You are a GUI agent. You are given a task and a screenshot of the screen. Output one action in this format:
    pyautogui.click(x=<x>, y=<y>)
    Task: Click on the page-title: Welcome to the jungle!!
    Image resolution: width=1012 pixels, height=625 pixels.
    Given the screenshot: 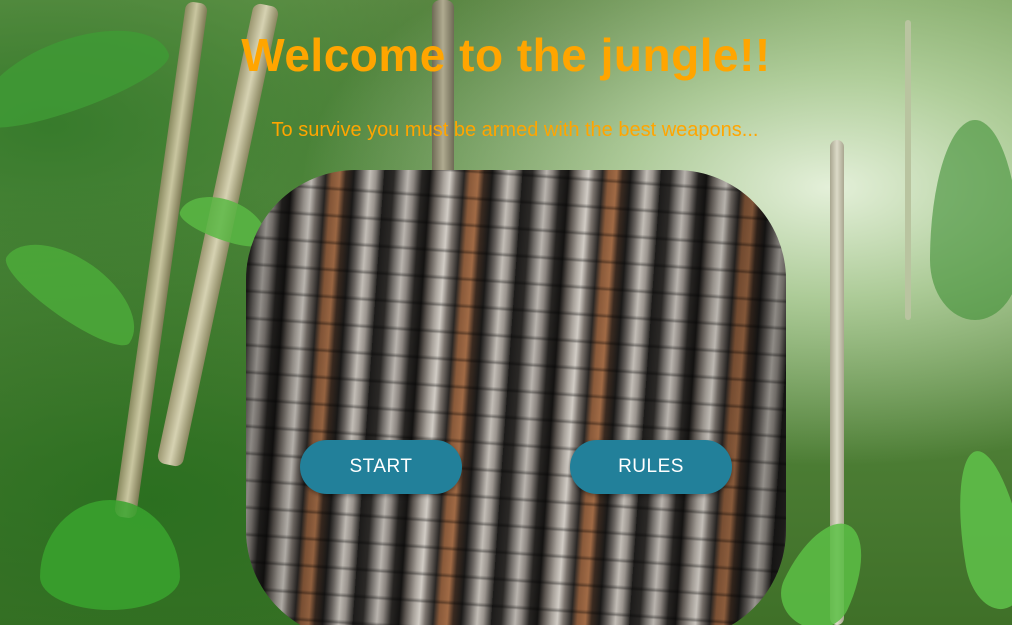 What is the action you would take?
    pyautogui.click(x=506, y=55)
    